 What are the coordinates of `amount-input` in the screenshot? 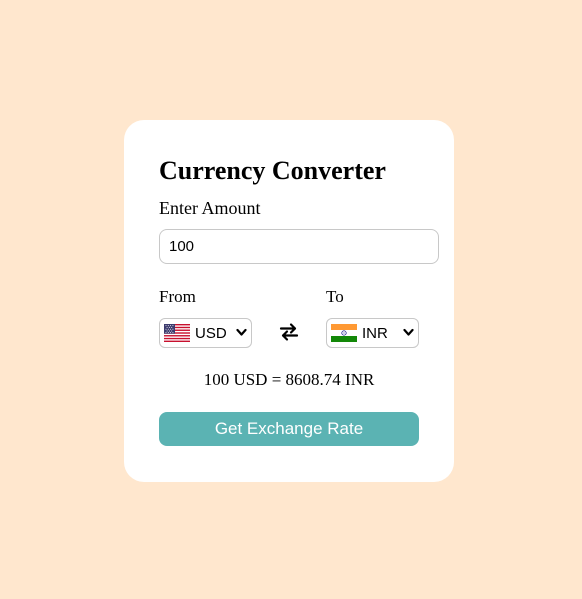 It's located at (299, 246).